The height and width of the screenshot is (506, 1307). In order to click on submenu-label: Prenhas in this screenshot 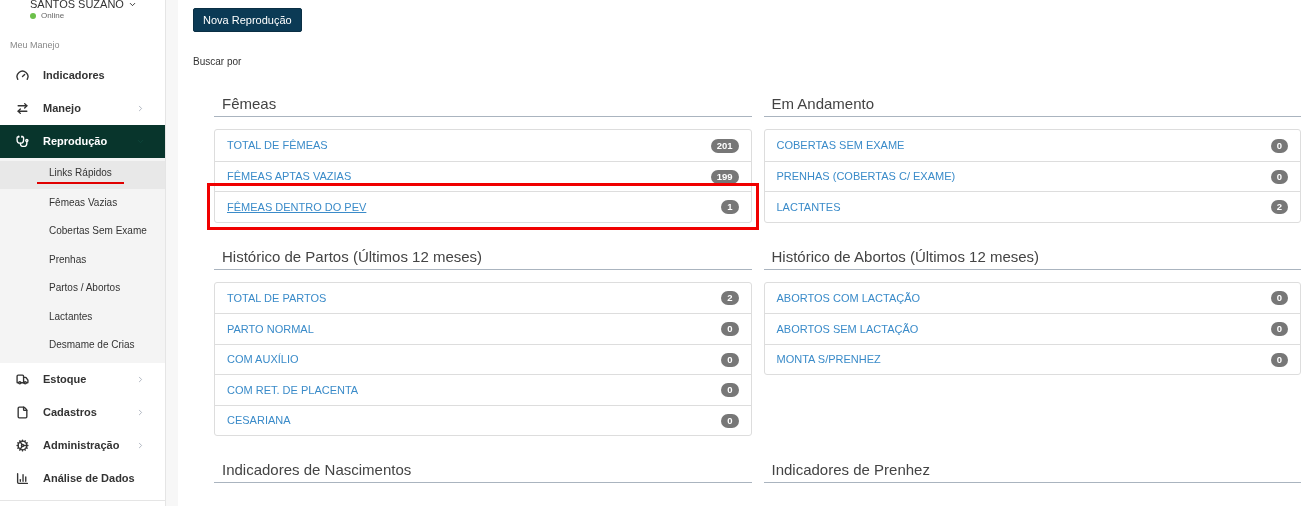, I will do `click(68, 259)`.